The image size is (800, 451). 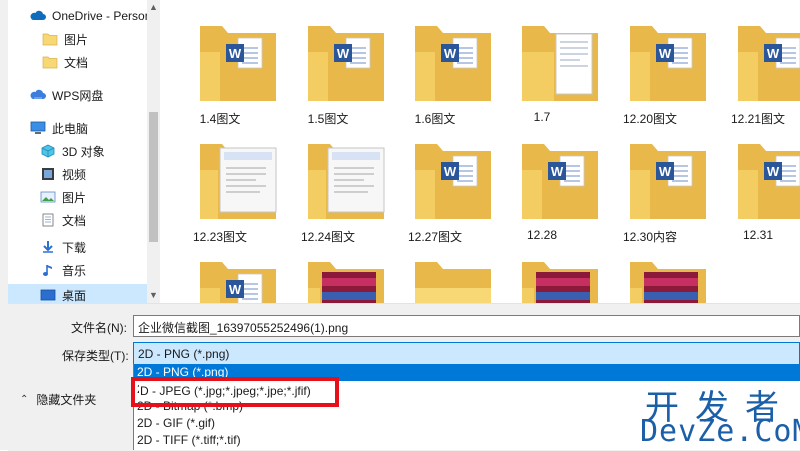 I want to click on file-label: 1.5图文, so click(x=328, y=119).